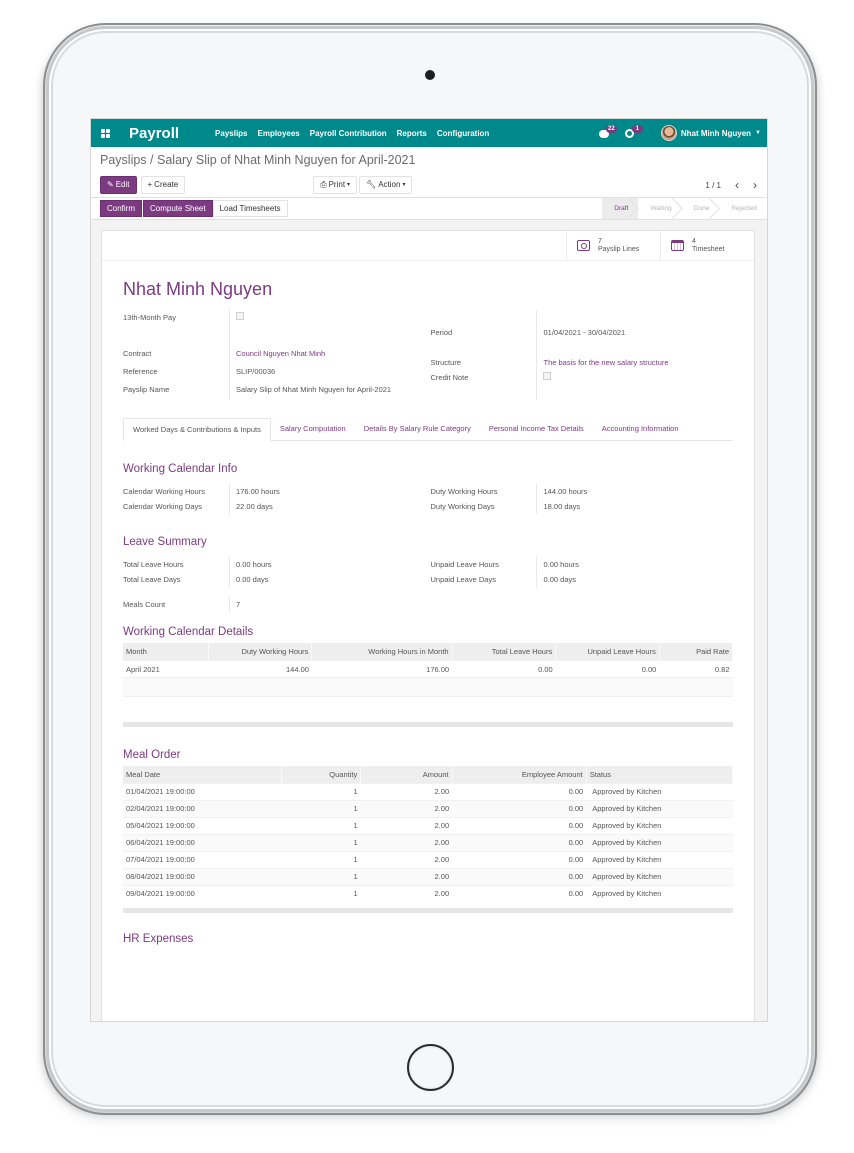 Image resolution: width=854 pixels, height=1153 pixels. What do you see at coordinates (329, 355) in the screenshot?
I see `field-contract-link: Council Nguyen Nhat Minh` at bounding box center [329, 355].